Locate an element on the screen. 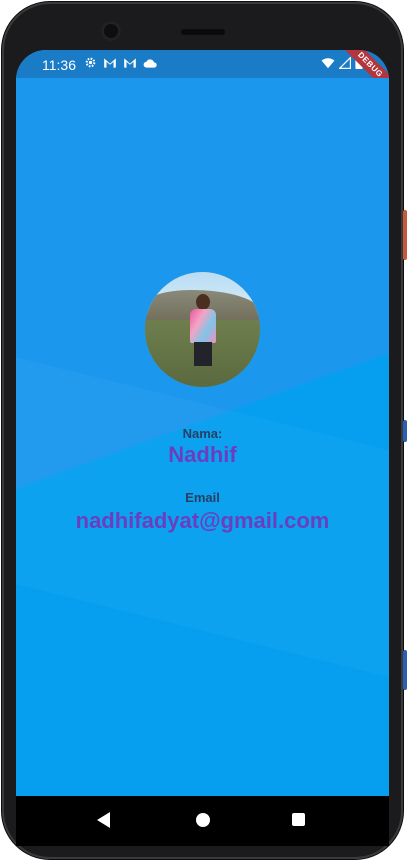  name-value: Nadhif is located at coordinates (202, 454).